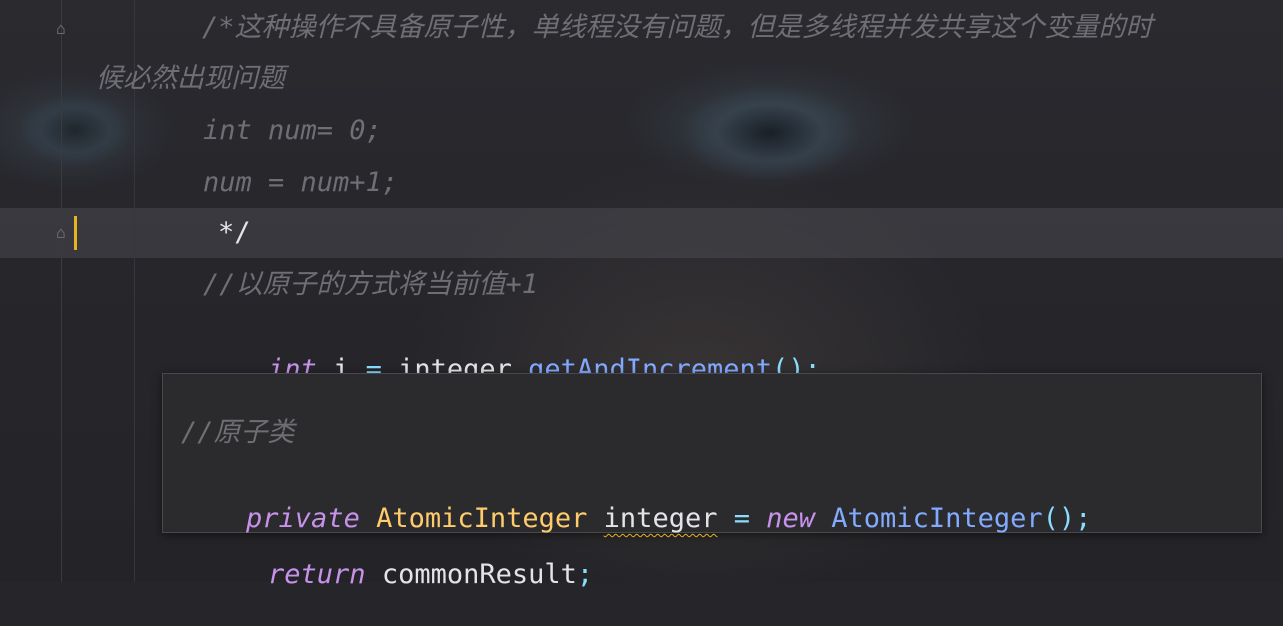  I want to click on field-integer: integer, so click(661, 518).